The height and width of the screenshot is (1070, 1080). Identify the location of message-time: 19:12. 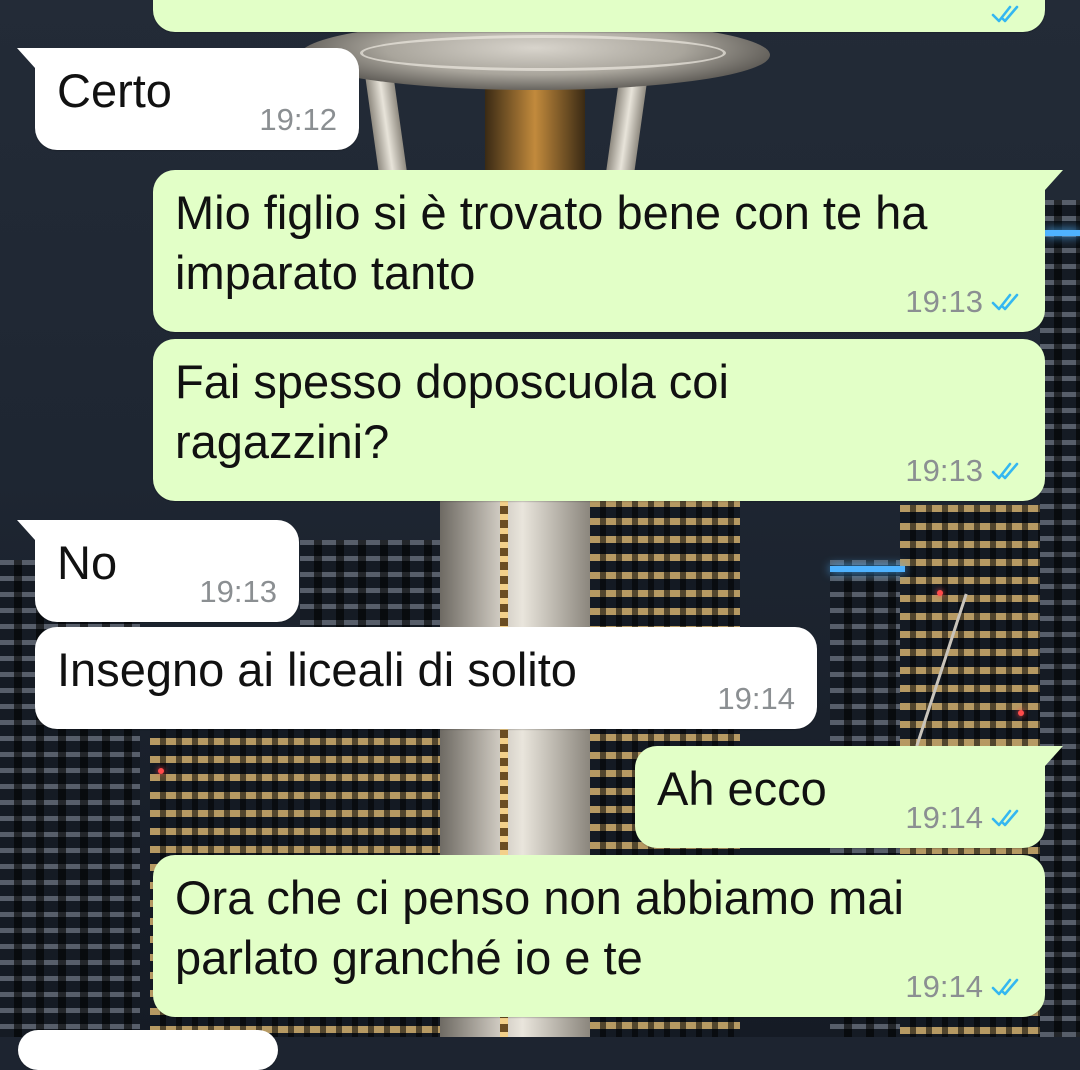
(298, 119).